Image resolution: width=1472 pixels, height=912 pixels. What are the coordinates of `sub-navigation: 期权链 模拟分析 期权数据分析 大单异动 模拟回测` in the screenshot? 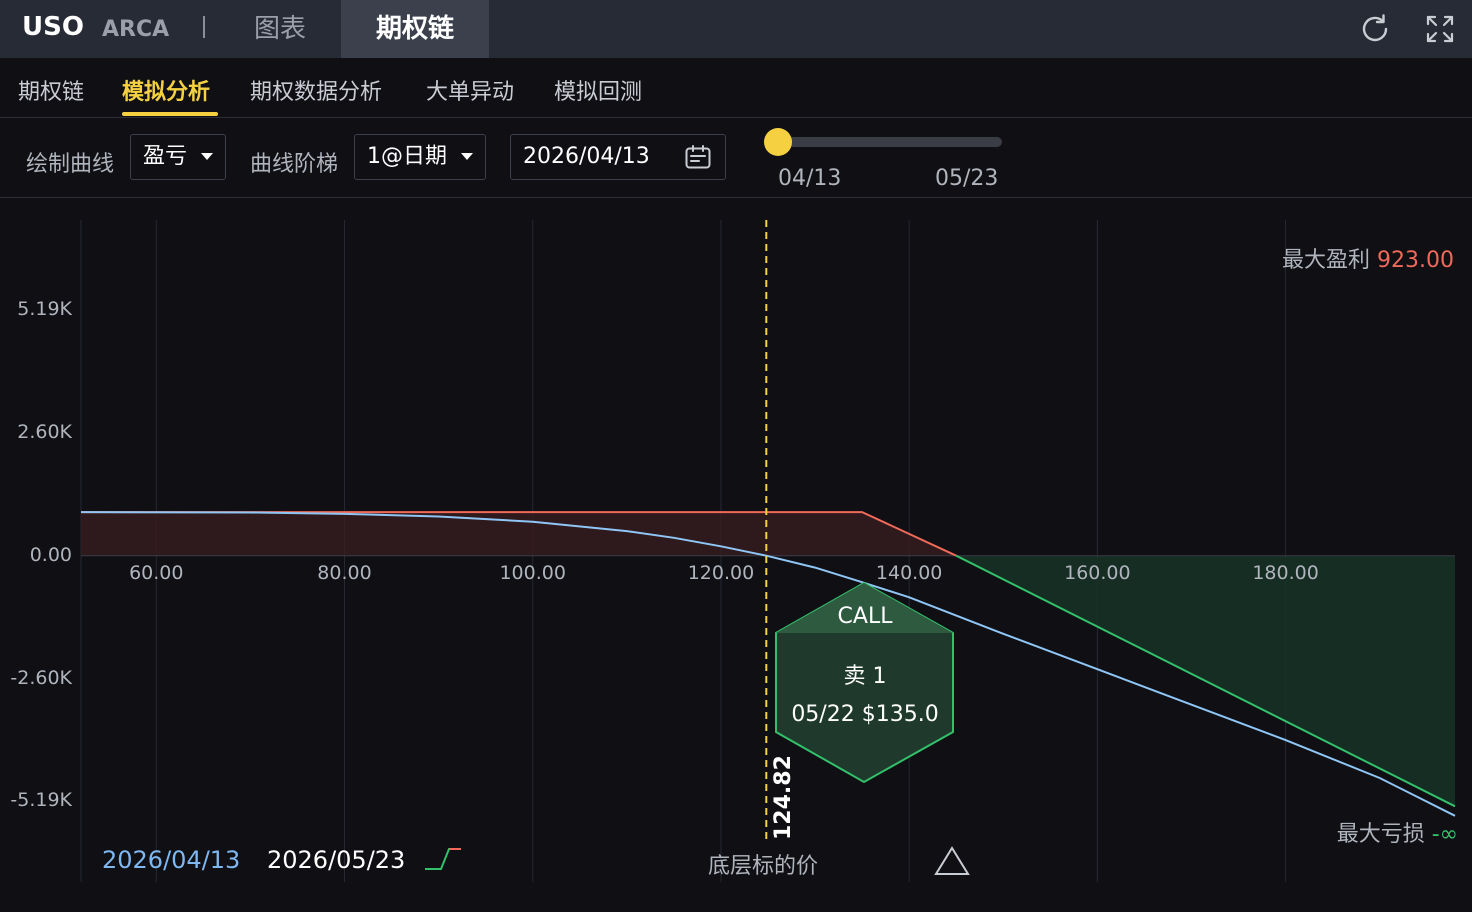 It's located at (736, 88).